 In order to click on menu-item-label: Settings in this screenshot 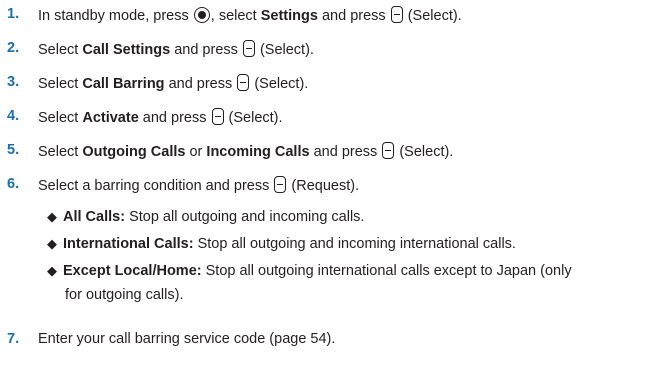, I will do `click(289, 16)`.